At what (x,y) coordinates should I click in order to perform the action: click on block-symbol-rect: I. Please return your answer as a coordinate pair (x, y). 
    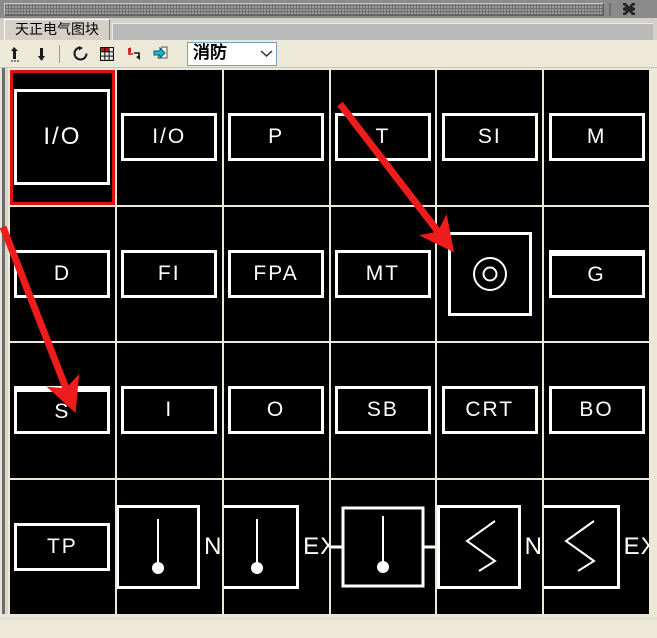
    Looking at the image, I should click on (169, 410).